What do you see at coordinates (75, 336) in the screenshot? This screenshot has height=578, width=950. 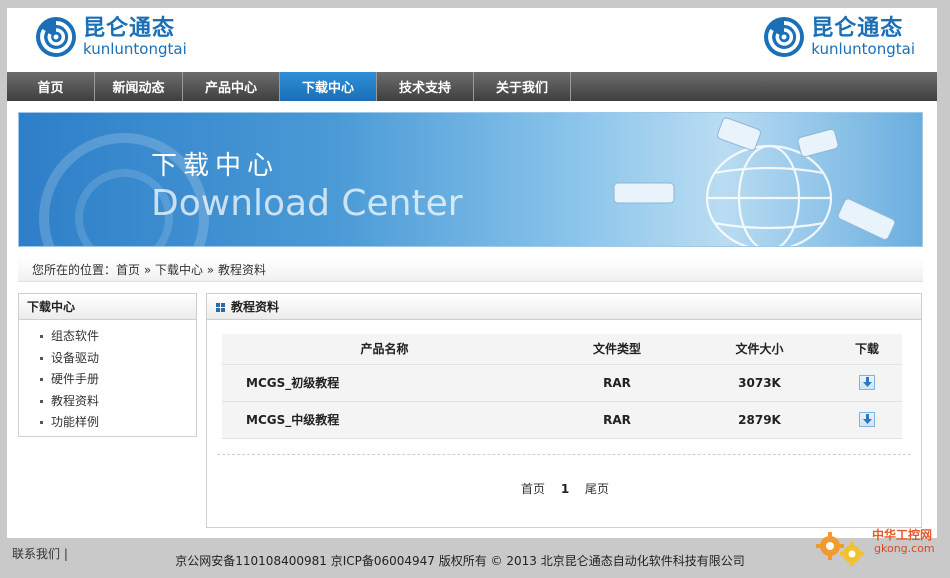 I see `sidebar-item-label: 组态软件` at bounding box center [75, 336].